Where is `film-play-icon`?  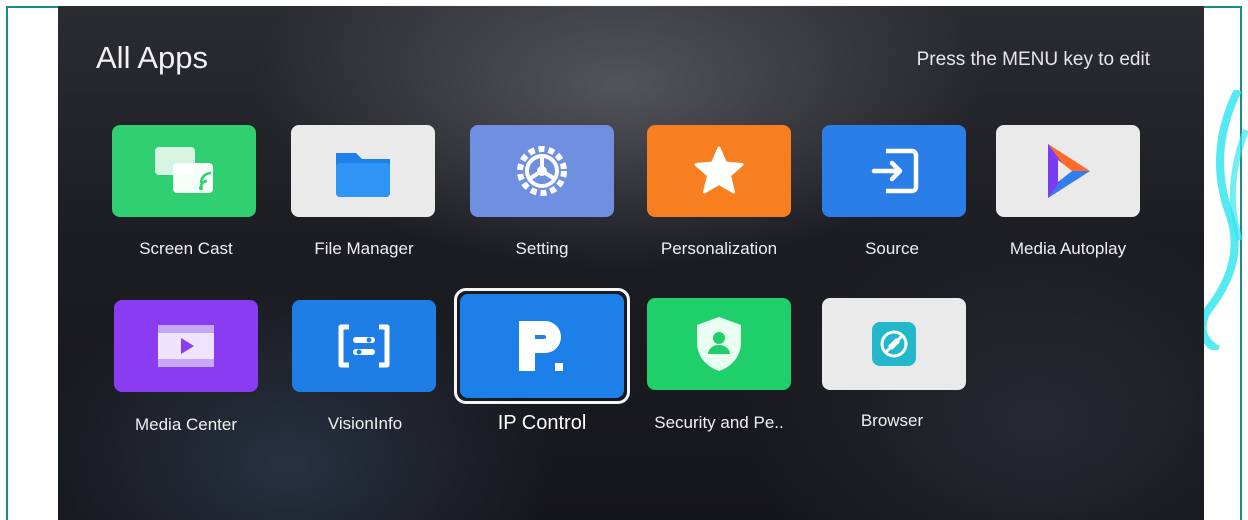 film-play-icon is located at coordinates (186, 346).